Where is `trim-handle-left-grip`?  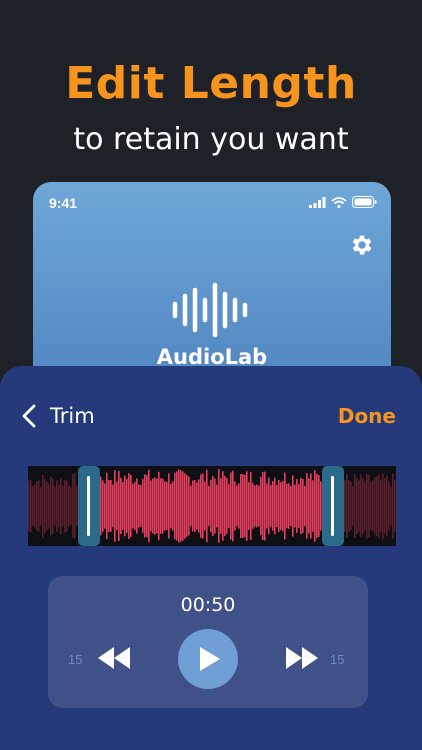 trim-handle-left-grip is located at coordinates (88, 506).